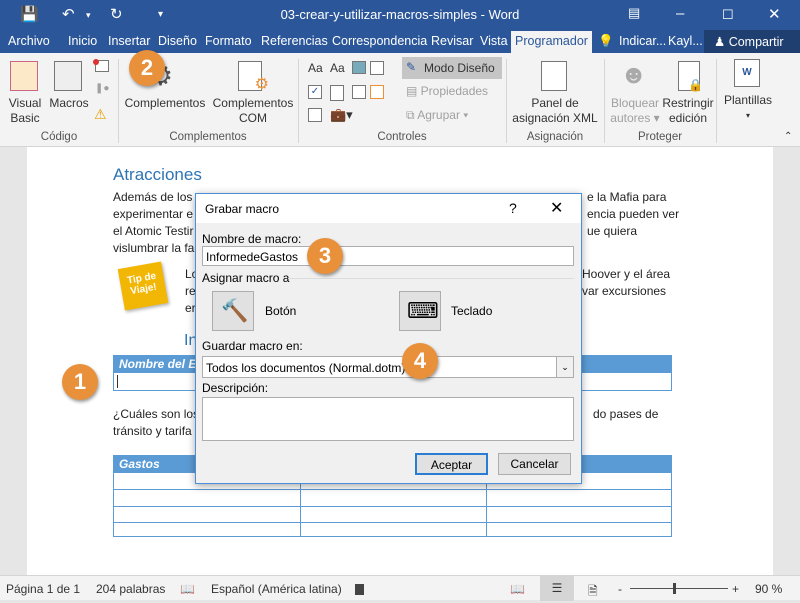 The width and height of the screenshot is (800, 603). Describe the element at coordinates (280, 311) in the screenshot. I see `boton-label: Botón` at that location.